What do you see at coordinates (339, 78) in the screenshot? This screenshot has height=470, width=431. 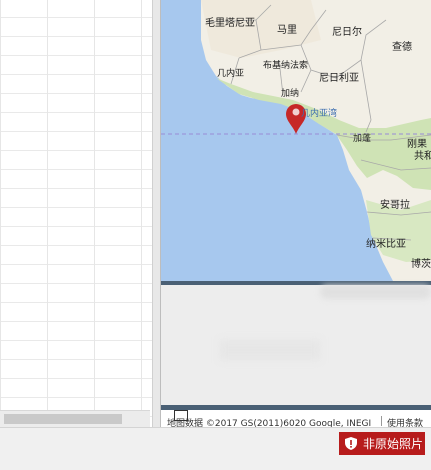 I see `label-nigeria: 尼日利亚` at bounding box center [339, 78].